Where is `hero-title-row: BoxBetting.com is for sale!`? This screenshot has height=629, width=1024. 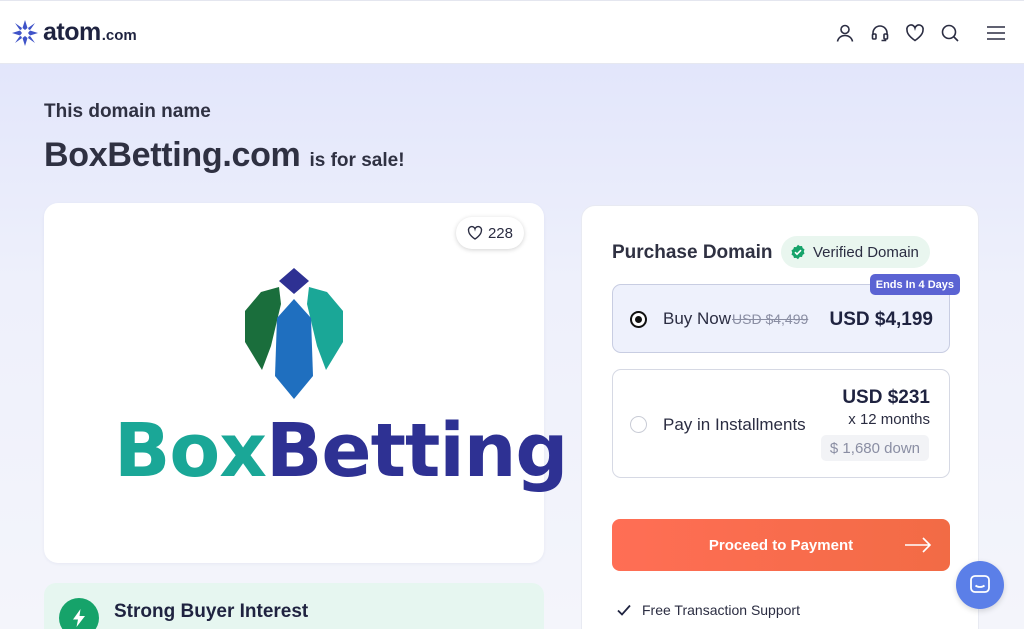
hero-title-row: BoxBetting.com is for sale! is located at coordinates (224, 155).